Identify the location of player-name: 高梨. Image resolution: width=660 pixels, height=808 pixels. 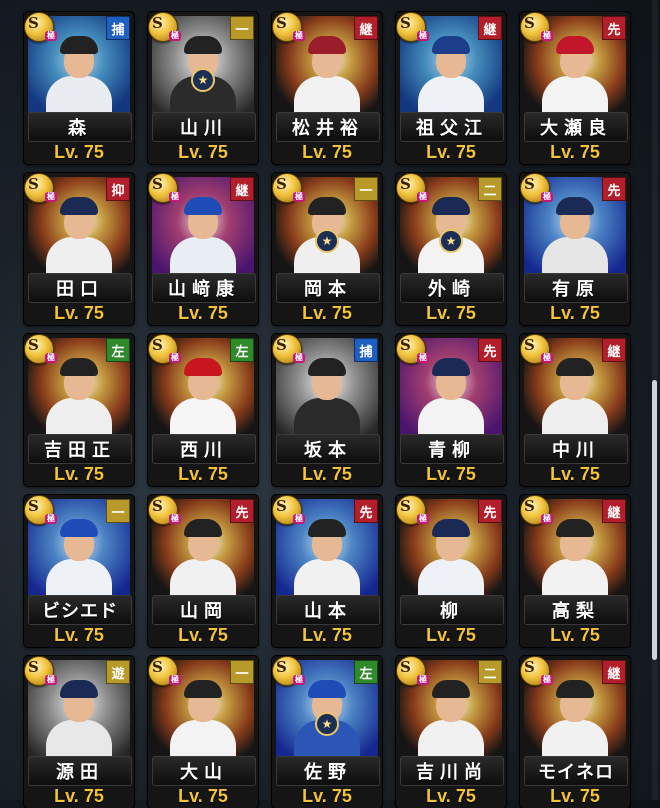
(576, 611).